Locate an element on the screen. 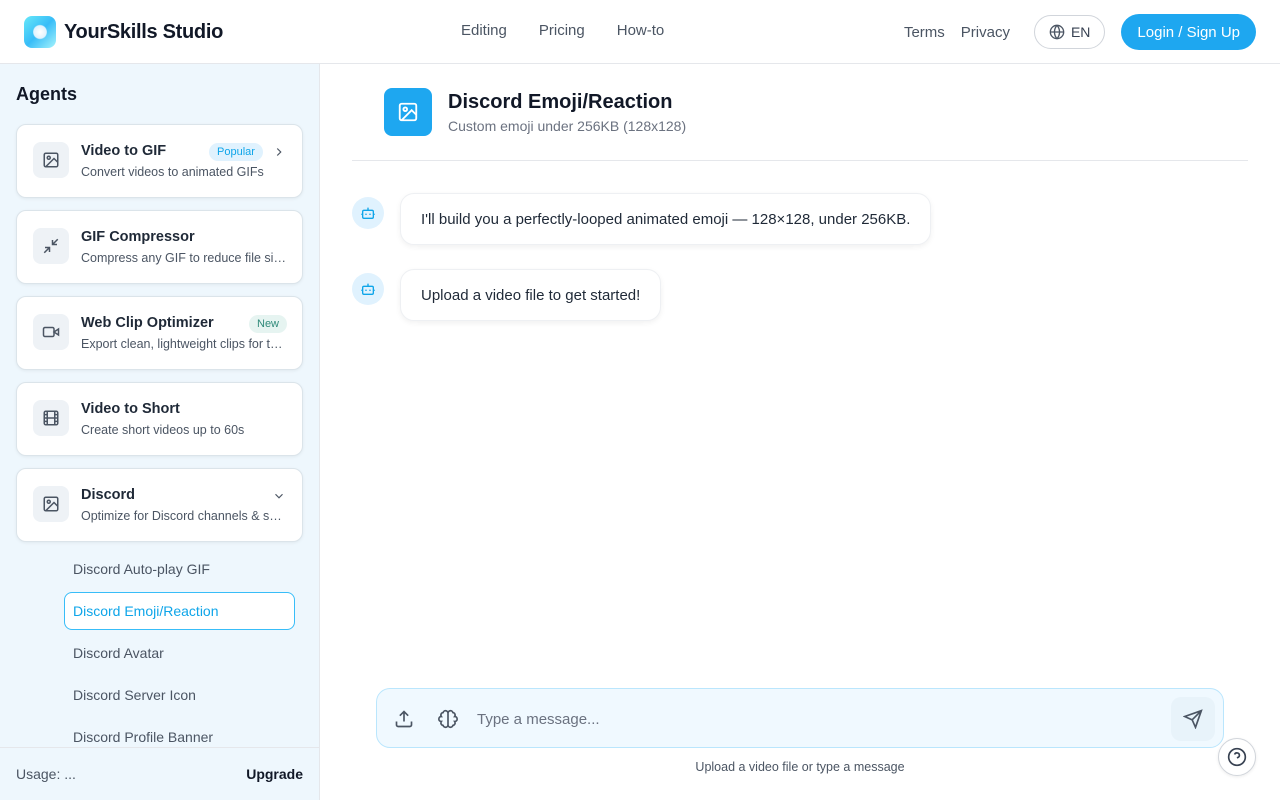 Image resolution: width=1280 pixels, height=800 pixels. logo-icon is located at coordinates (40, 32).